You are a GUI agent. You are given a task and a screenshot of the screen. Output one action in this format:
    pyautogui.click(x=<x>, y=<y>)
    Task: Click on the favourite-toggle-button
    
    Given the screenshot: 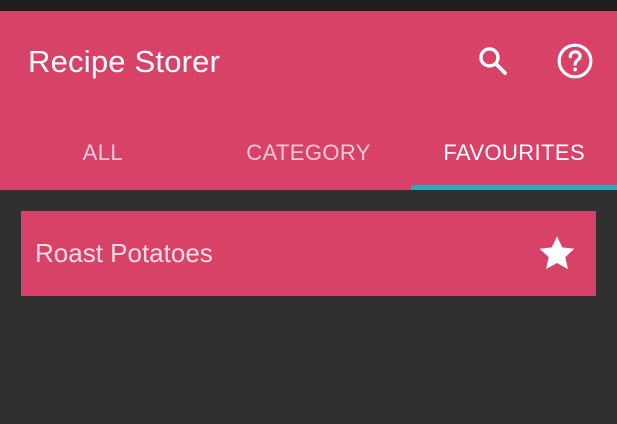 What is the action you would take?
    pyautogui.click(x=557, y=254)
    